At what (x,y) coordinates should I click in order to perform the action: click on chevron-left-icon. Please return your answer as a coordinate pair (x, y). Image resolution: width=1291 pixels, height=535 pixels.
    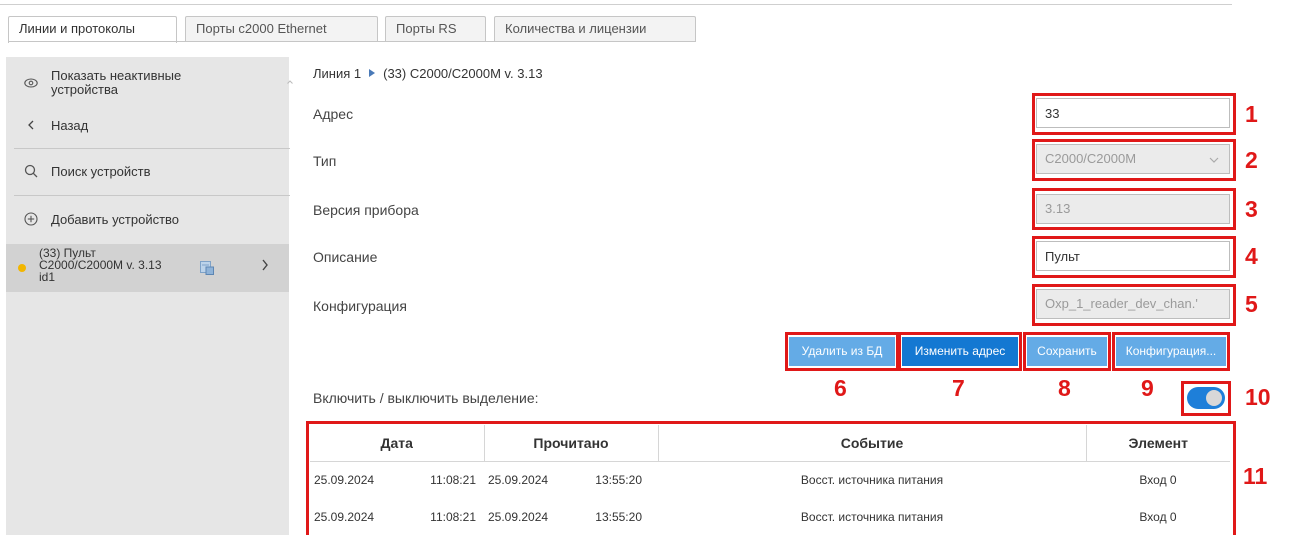
    Looking at the image, I should click on (31, 125).